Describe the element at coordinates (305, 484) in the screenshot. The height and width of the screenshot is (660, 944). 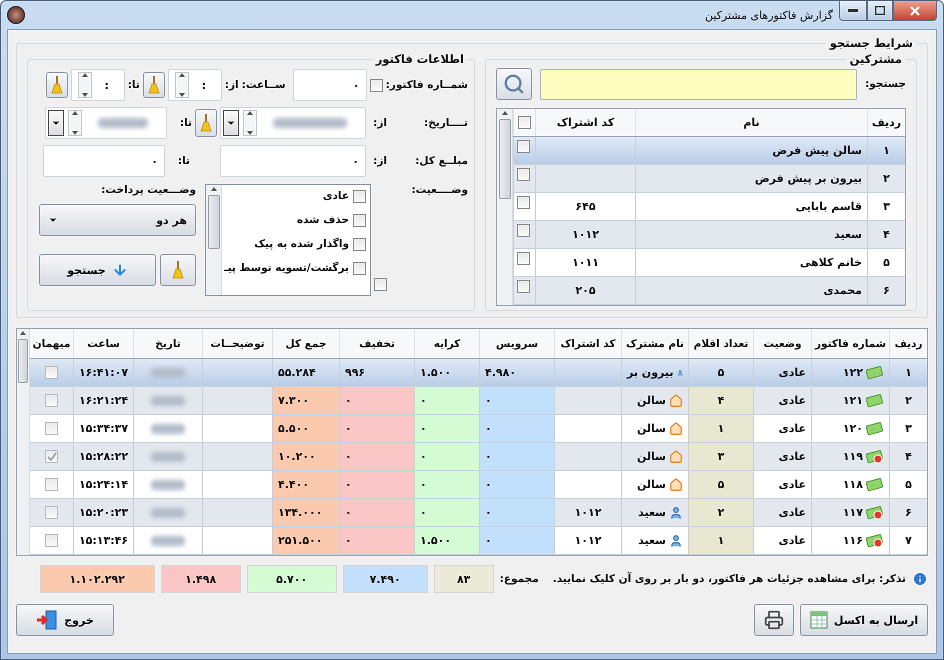
I see `table-cell: ۴.۴۰۰` at that location.